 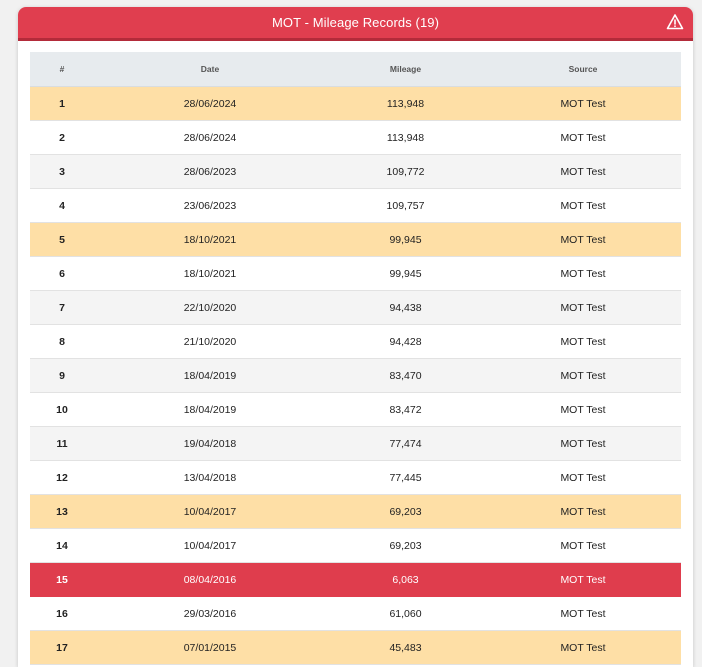 What do you see at coordinates (62, 580) in the screenshot?
I see `row-number: 15` at bounding box center [62, 580].